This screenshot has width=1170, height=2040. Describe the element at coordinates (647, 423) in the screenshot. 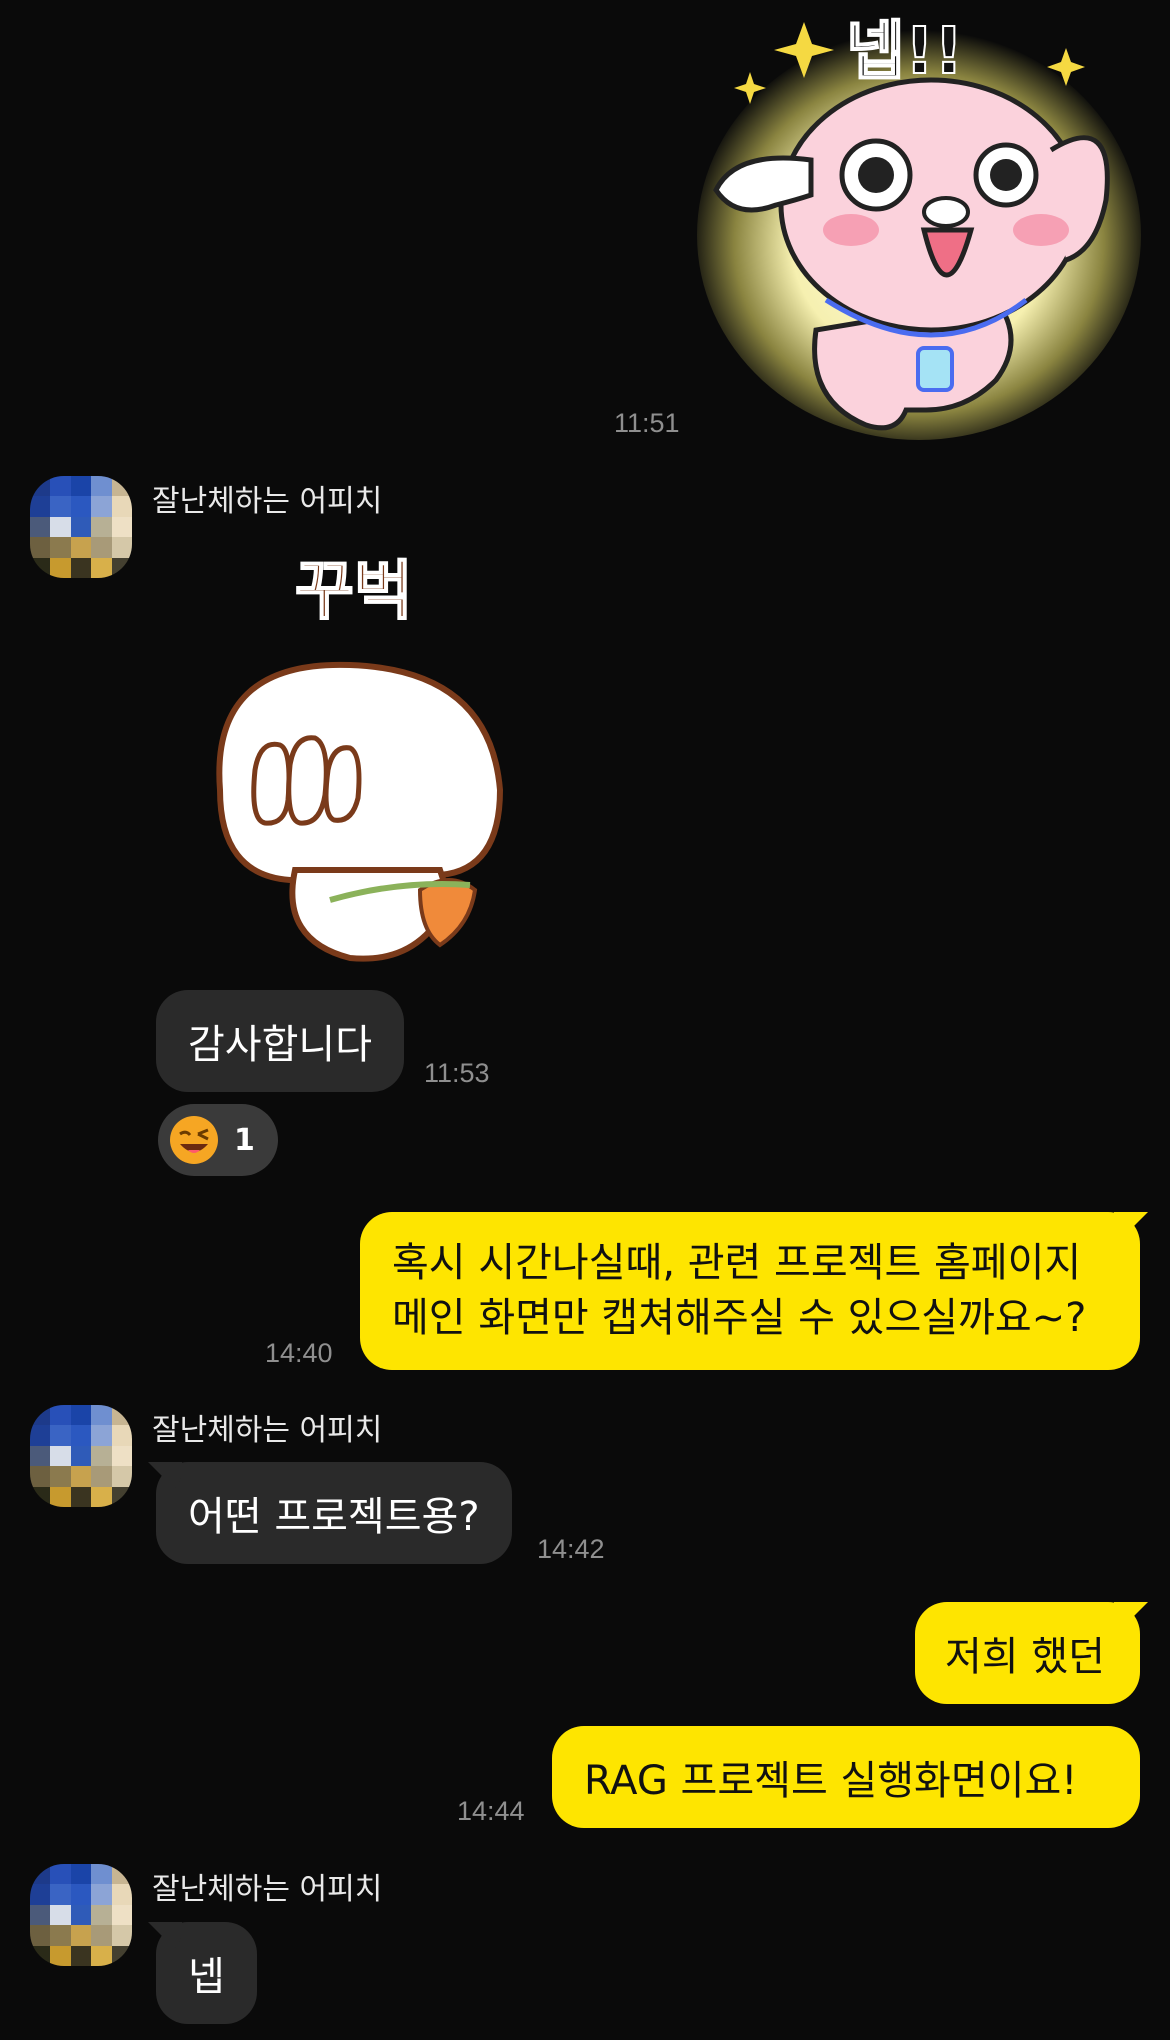

I see `message-time: 11:51` at that location.